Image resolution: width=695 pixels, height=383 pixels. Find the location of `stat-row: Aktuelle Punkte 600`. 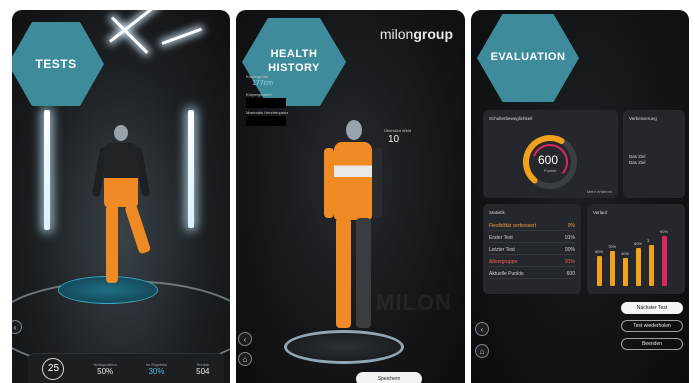

stat-row: Aktuelle Punkte 600 is located at coordinates (532, 274).